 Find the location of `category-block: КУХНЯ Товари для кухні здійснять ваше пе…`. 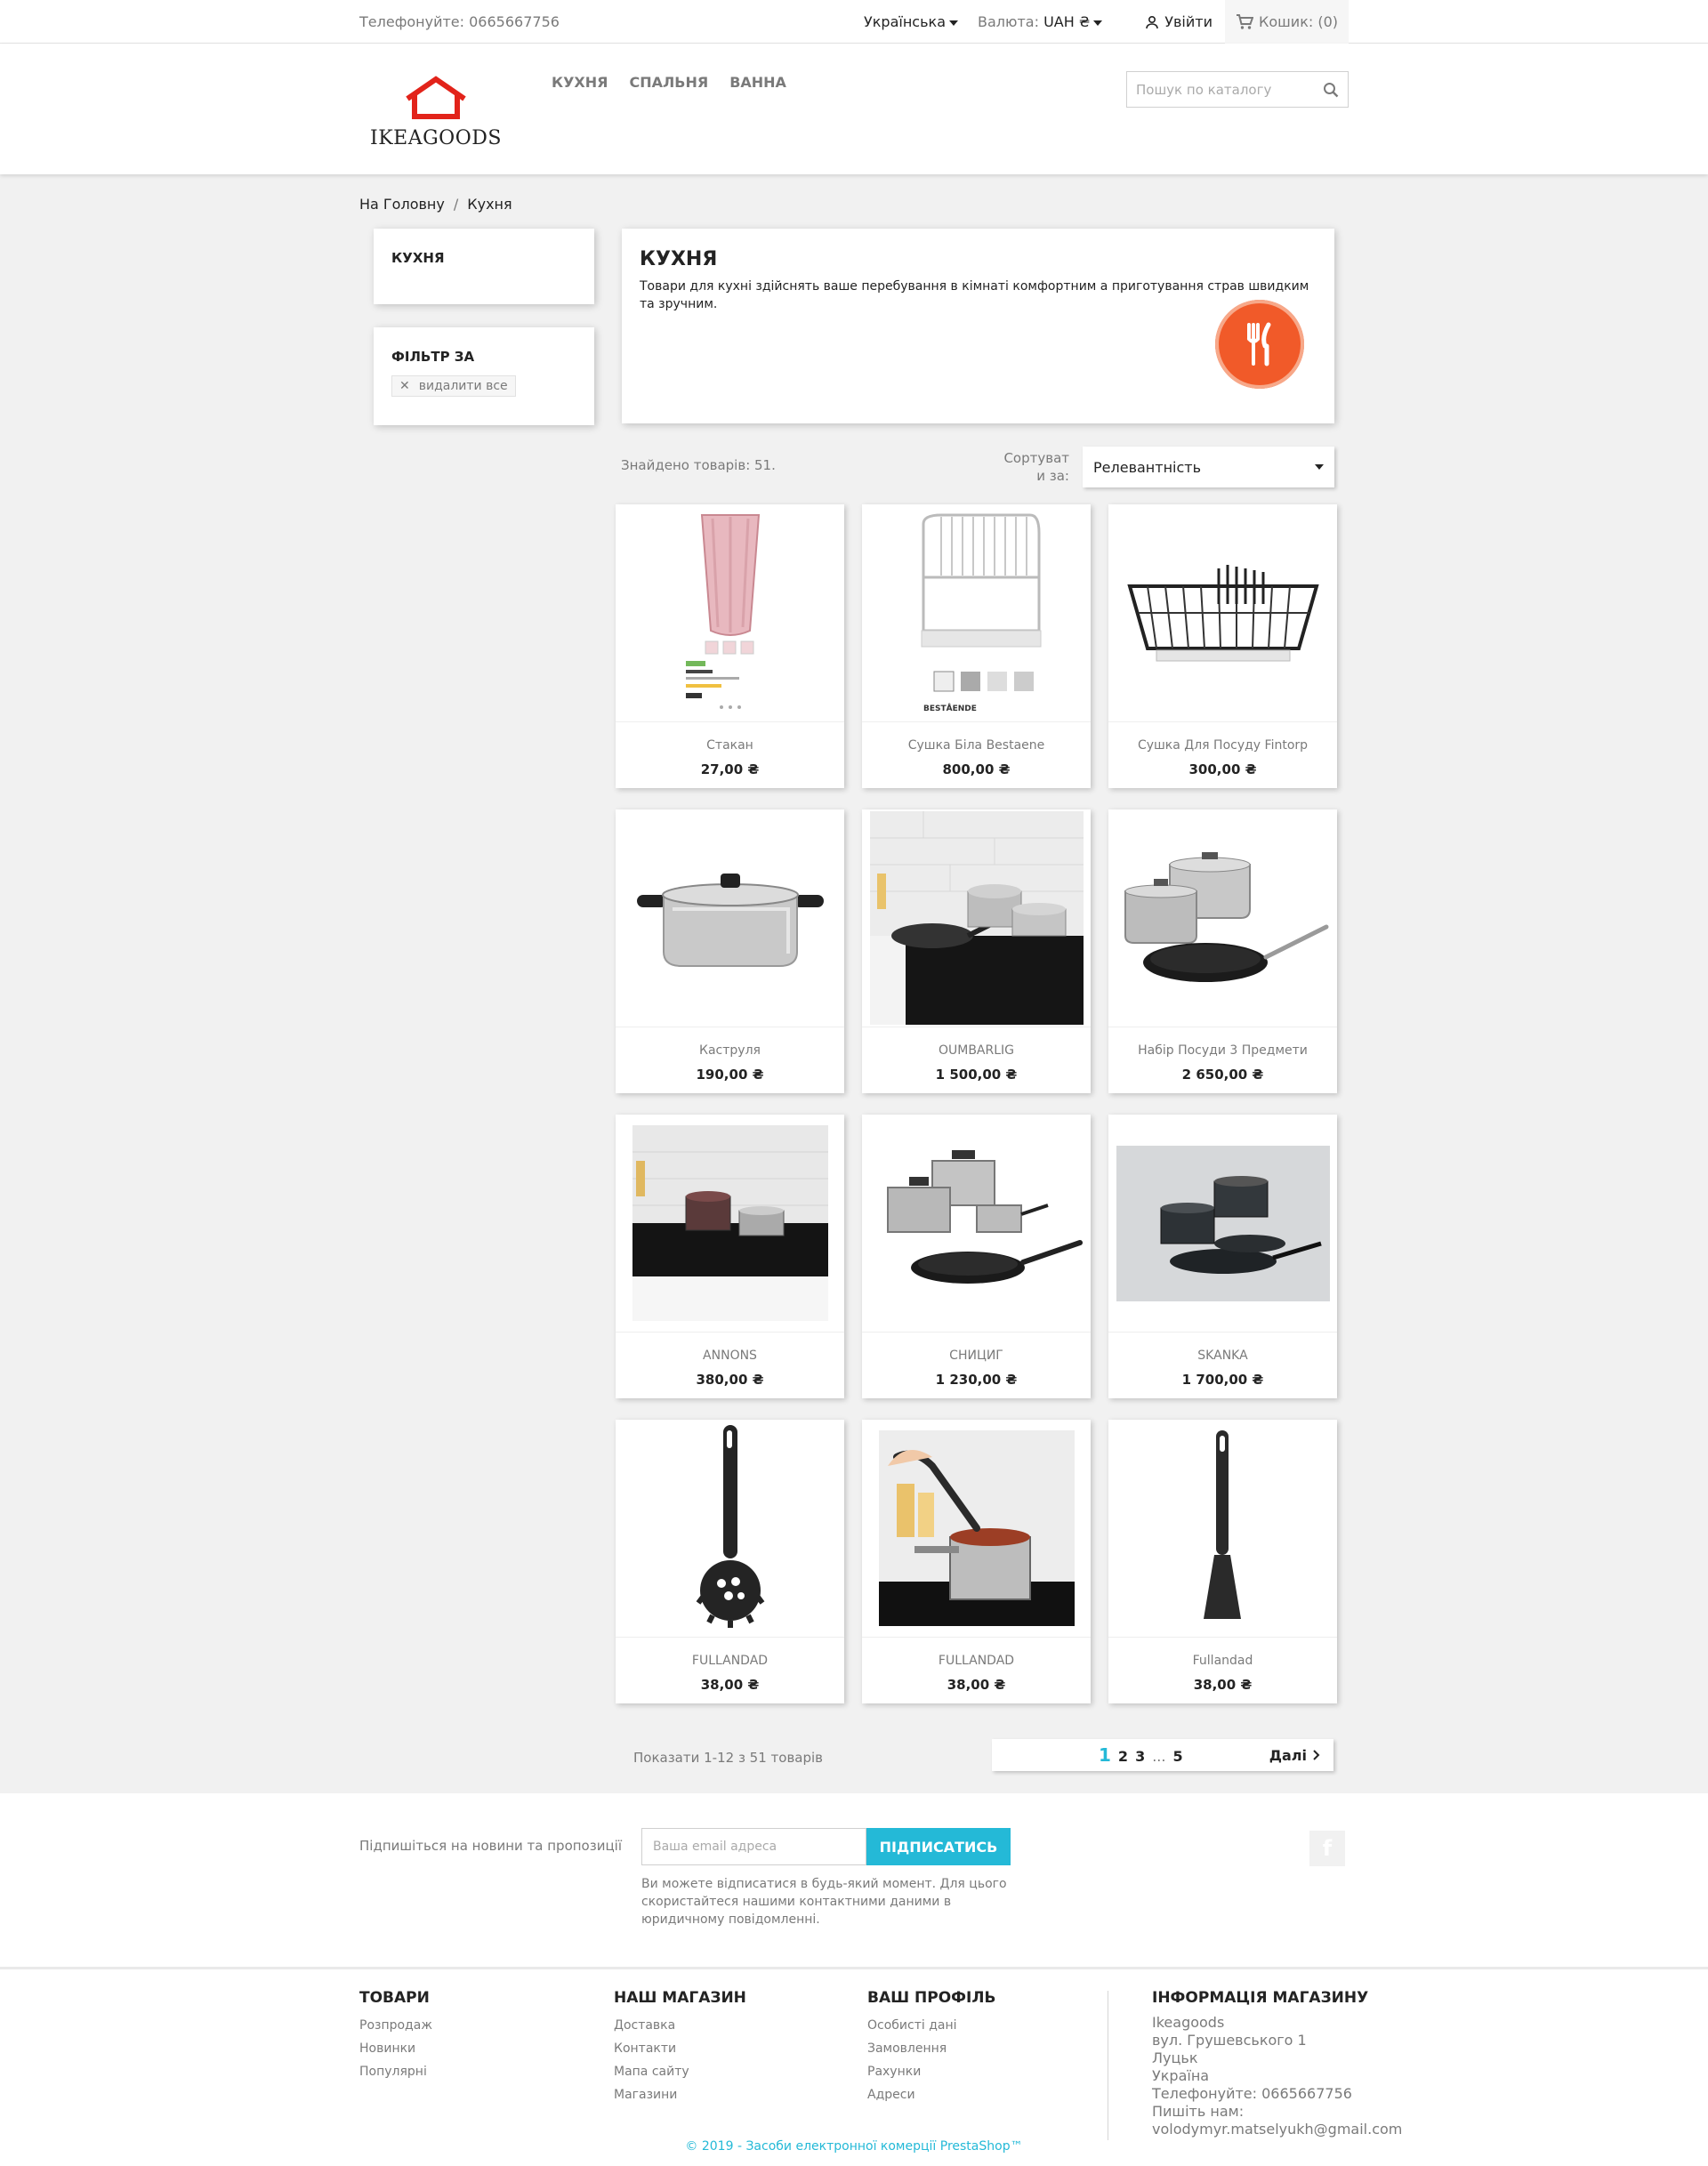

category-block: КУХНЯ Товари для кухні здійснять ваше пе… is located at coordinates (978, 326).